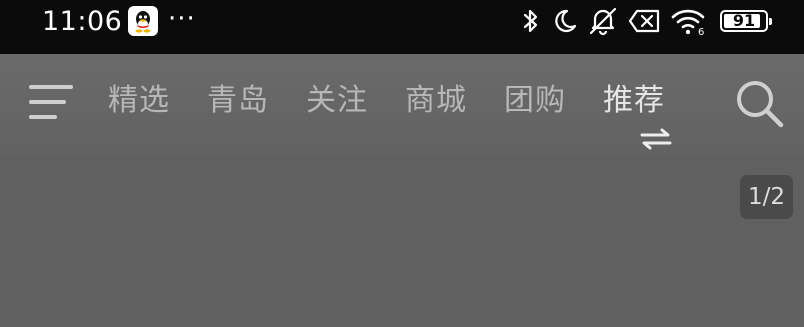  What do you see at coordinates (436, 101) in the screenshot?
I see `tab-shangcheng: 商城` at bounding box center [436, 101].